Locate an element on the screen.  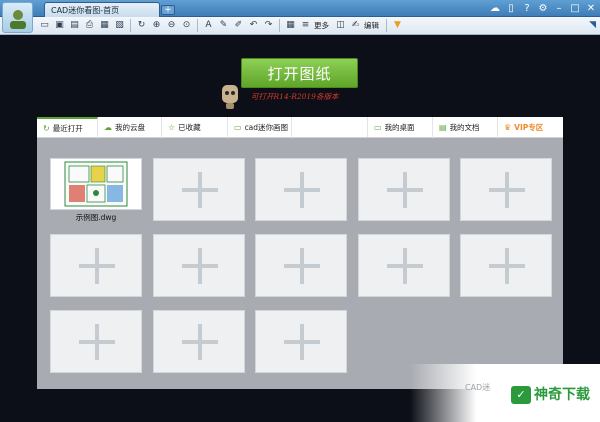
zoom-out-icon: ⊖ is located at coordinates (171, 25).